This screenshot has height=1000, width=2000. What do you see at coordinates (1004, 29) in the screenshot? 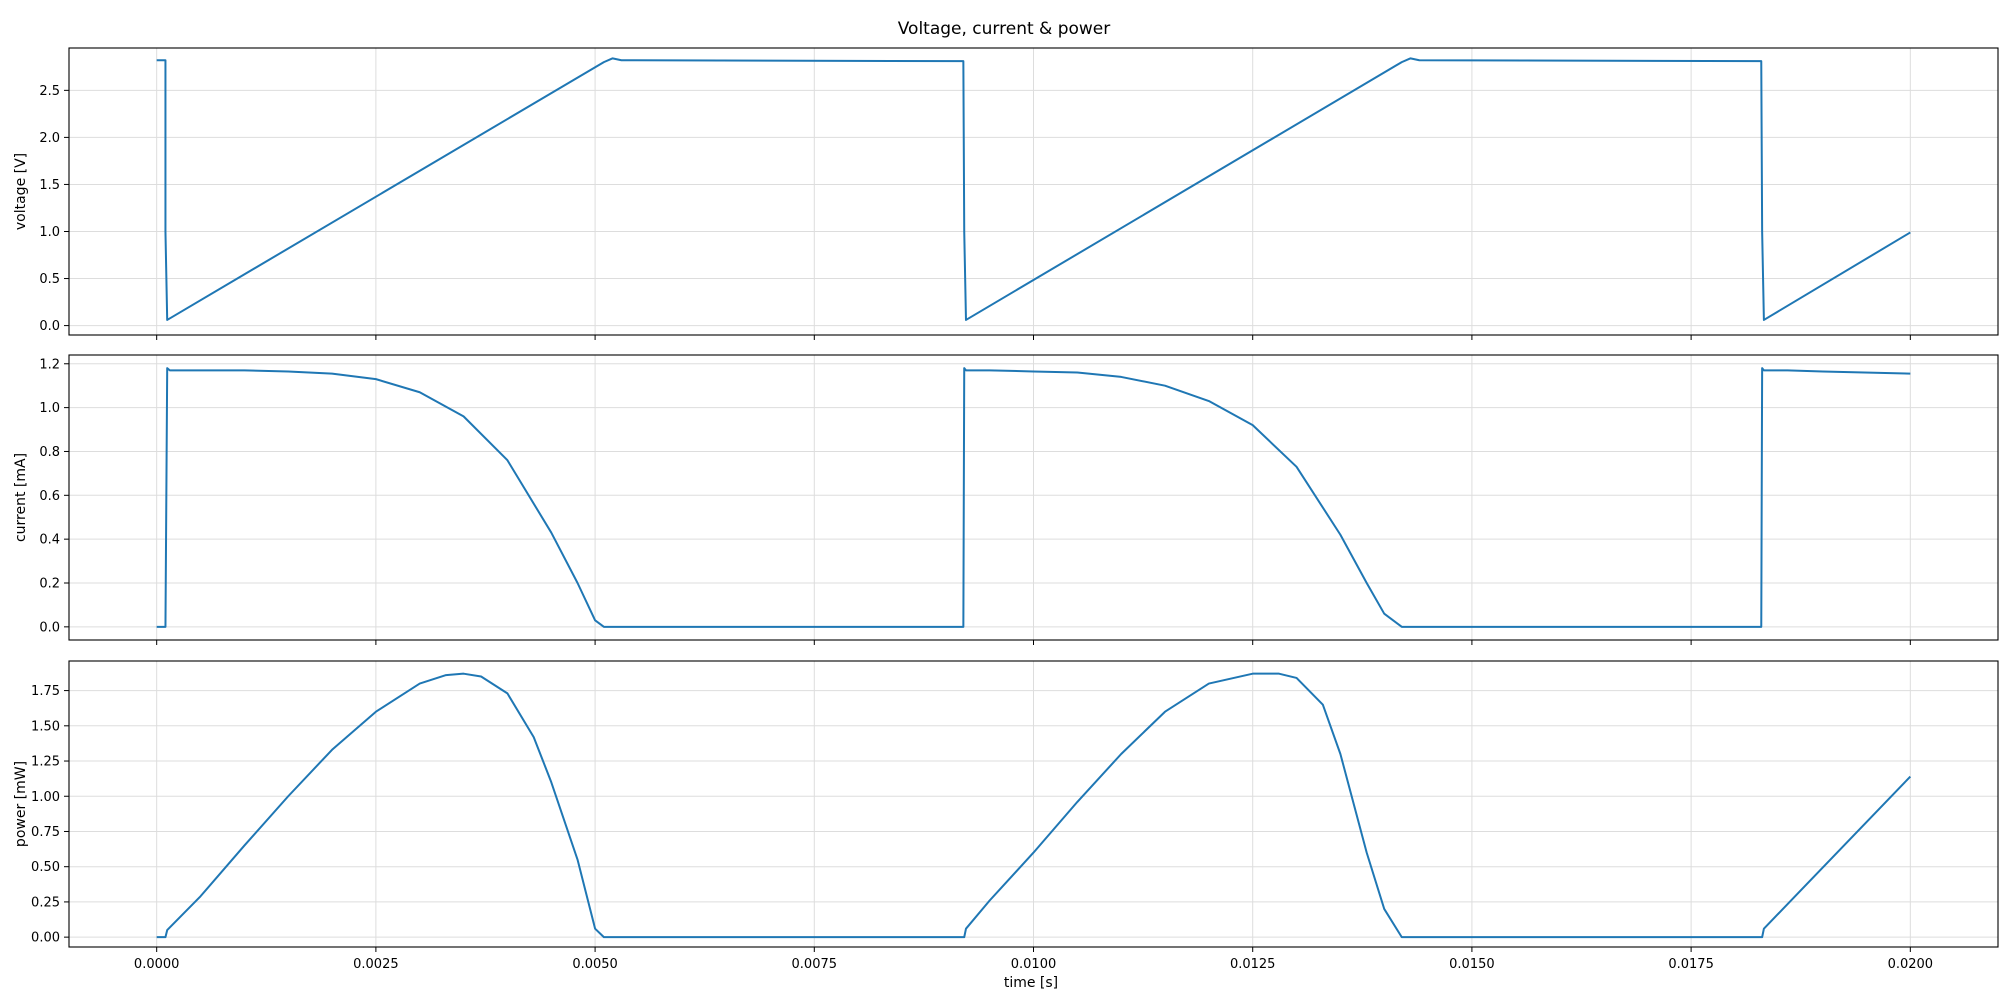
I see `figure-title: Voltage, current & power` at bounding box center [1004, 29].